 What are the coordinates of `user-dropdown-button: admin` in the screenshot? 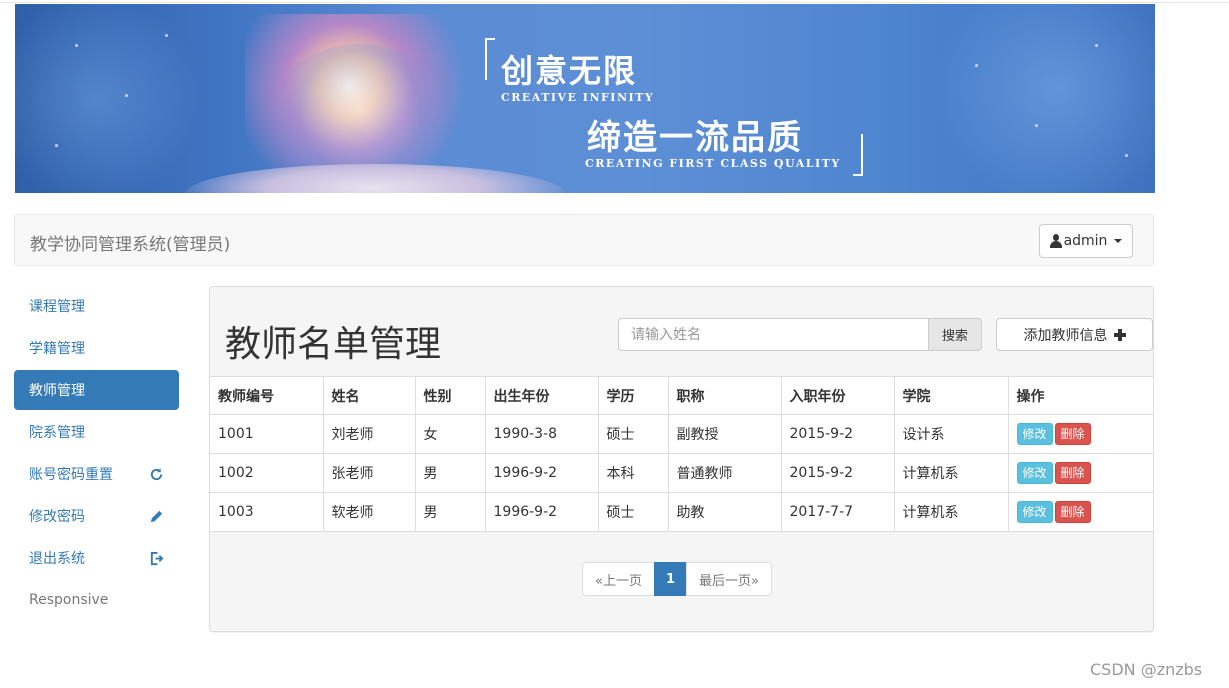 It's located at (1086, 241).